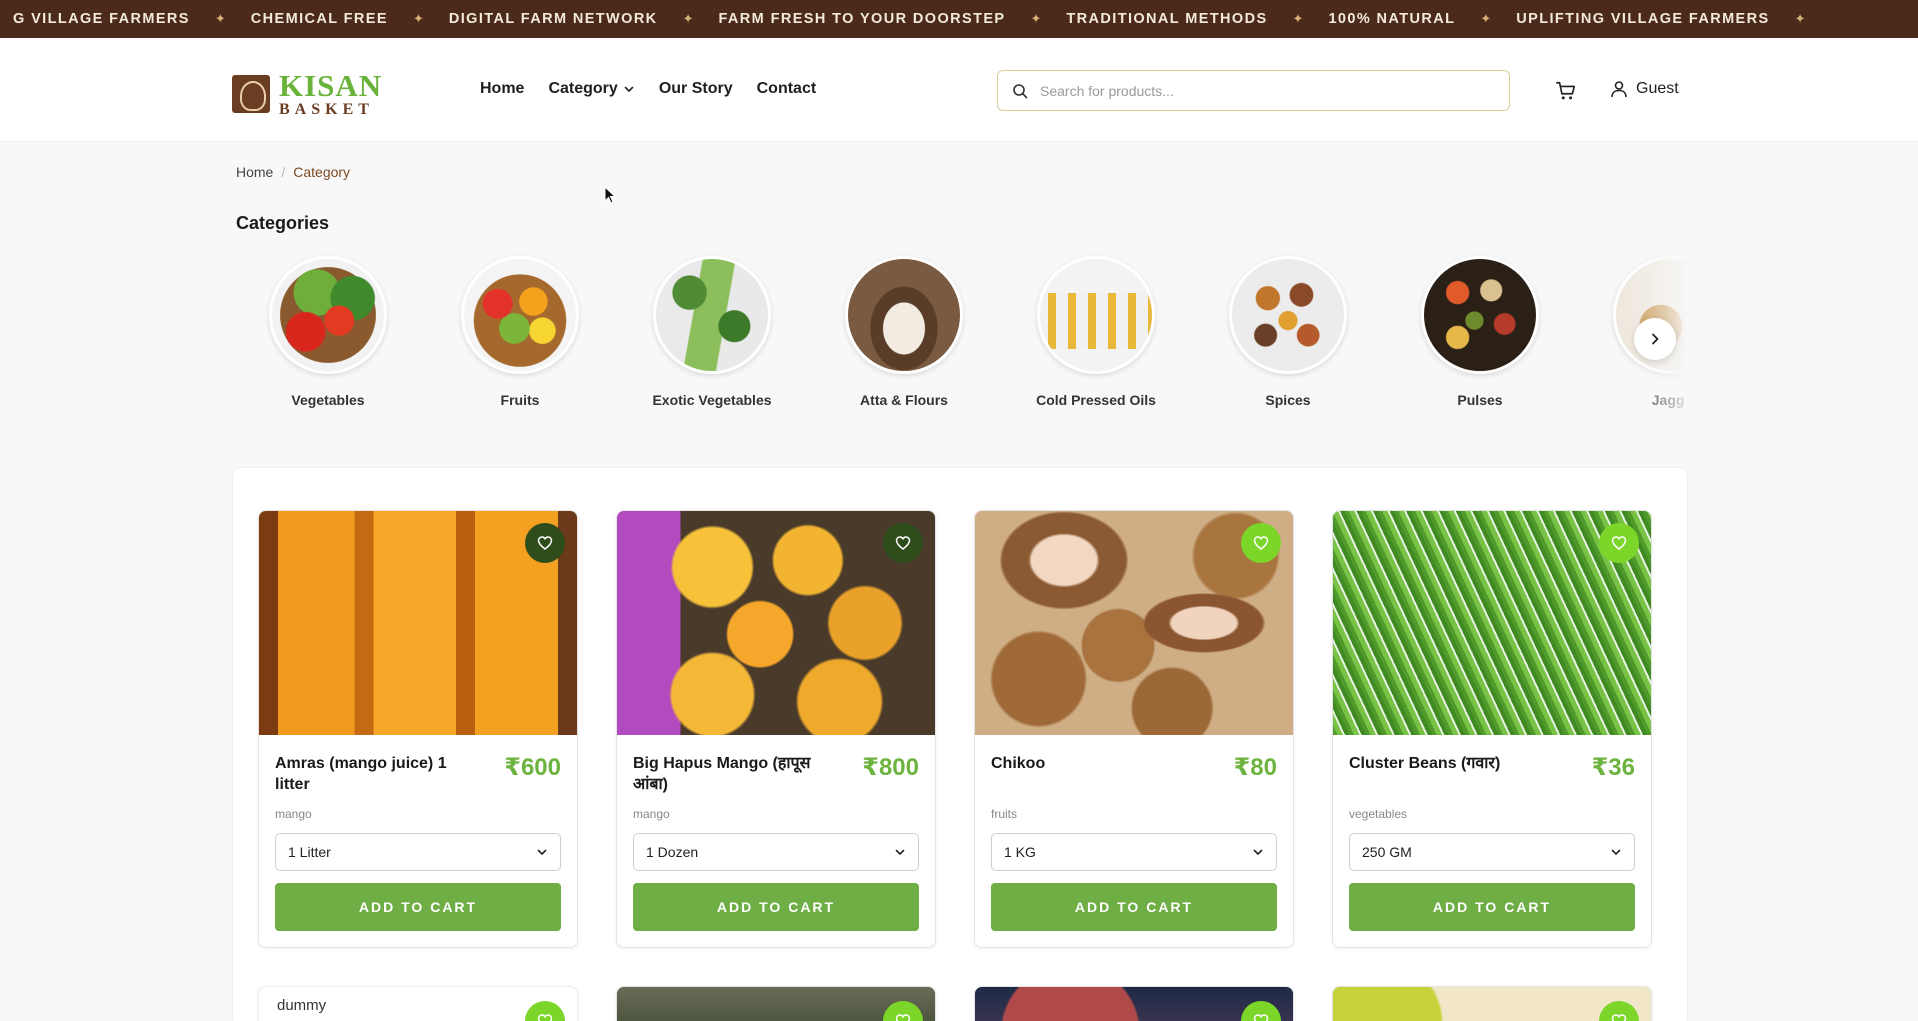  I want to click on category-pulses: Pulses, so click(1480, 327).